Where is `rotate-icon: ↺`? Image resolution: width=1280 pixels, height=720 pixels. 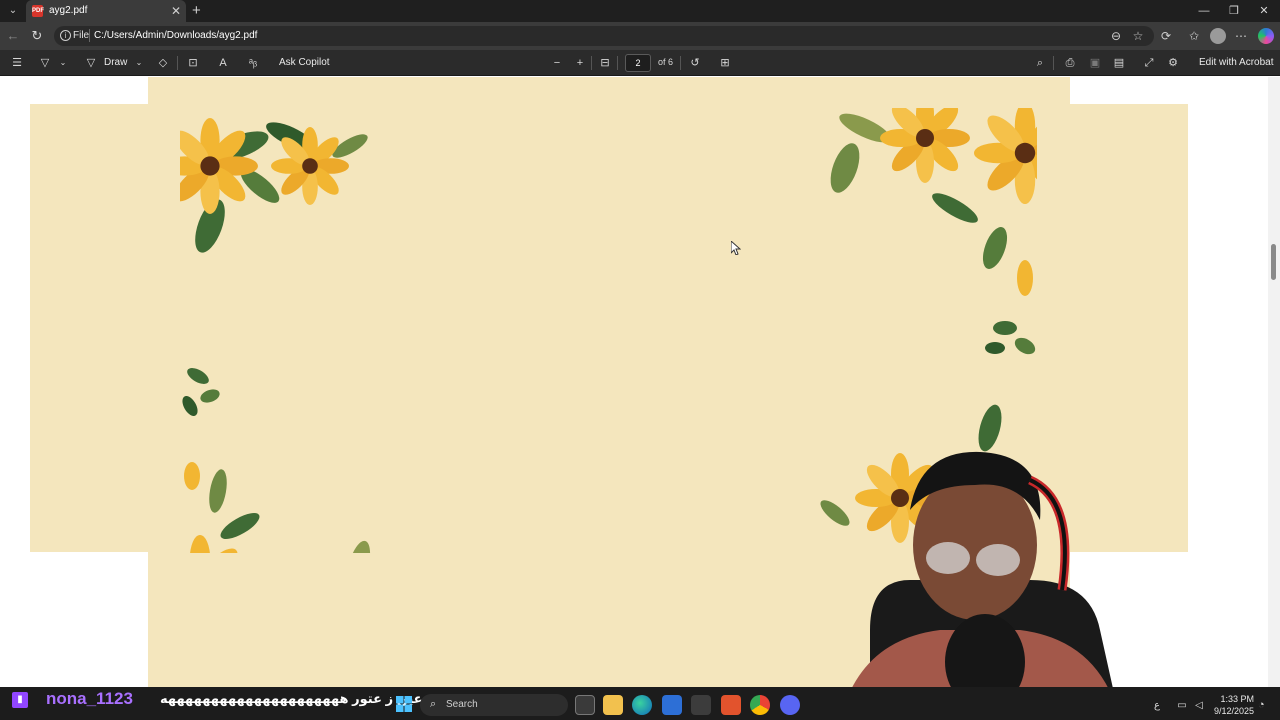 rotate-icon: ↺ is located at coordinates (695, 63).